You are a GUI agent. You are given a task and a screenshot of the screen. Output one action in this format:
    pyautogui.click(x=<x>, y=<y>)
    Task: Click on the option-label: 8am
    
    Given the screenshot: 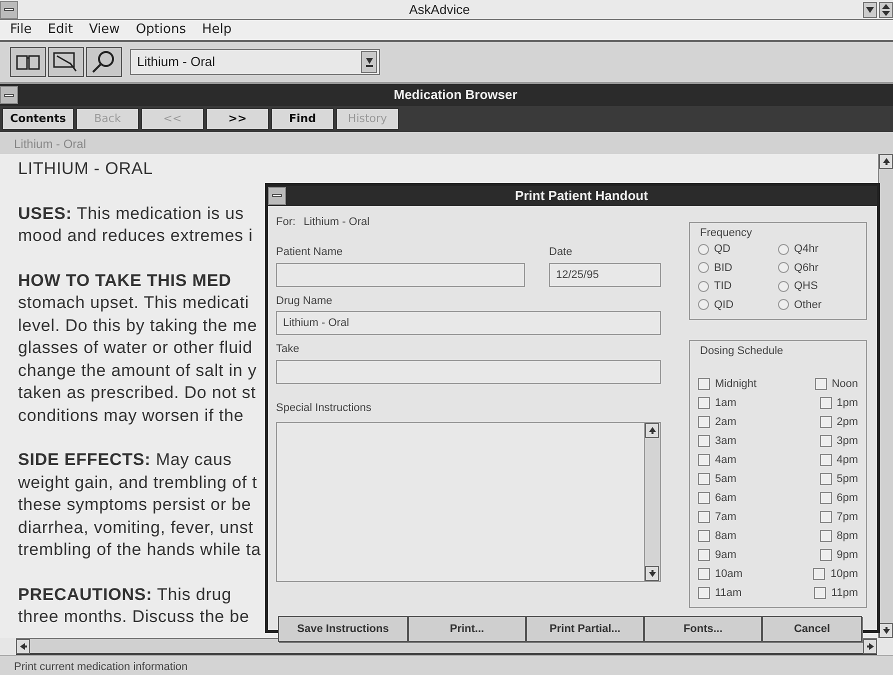 What is the action you would take?
    pyautogui.click(x=725, y=536)
    